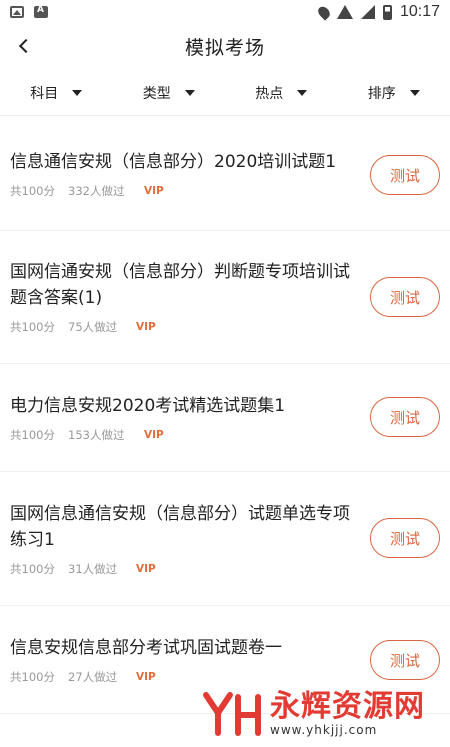  Describe the element at coordinates (17, 12) in the screenshot. I see `image-notification-icon` at that location.